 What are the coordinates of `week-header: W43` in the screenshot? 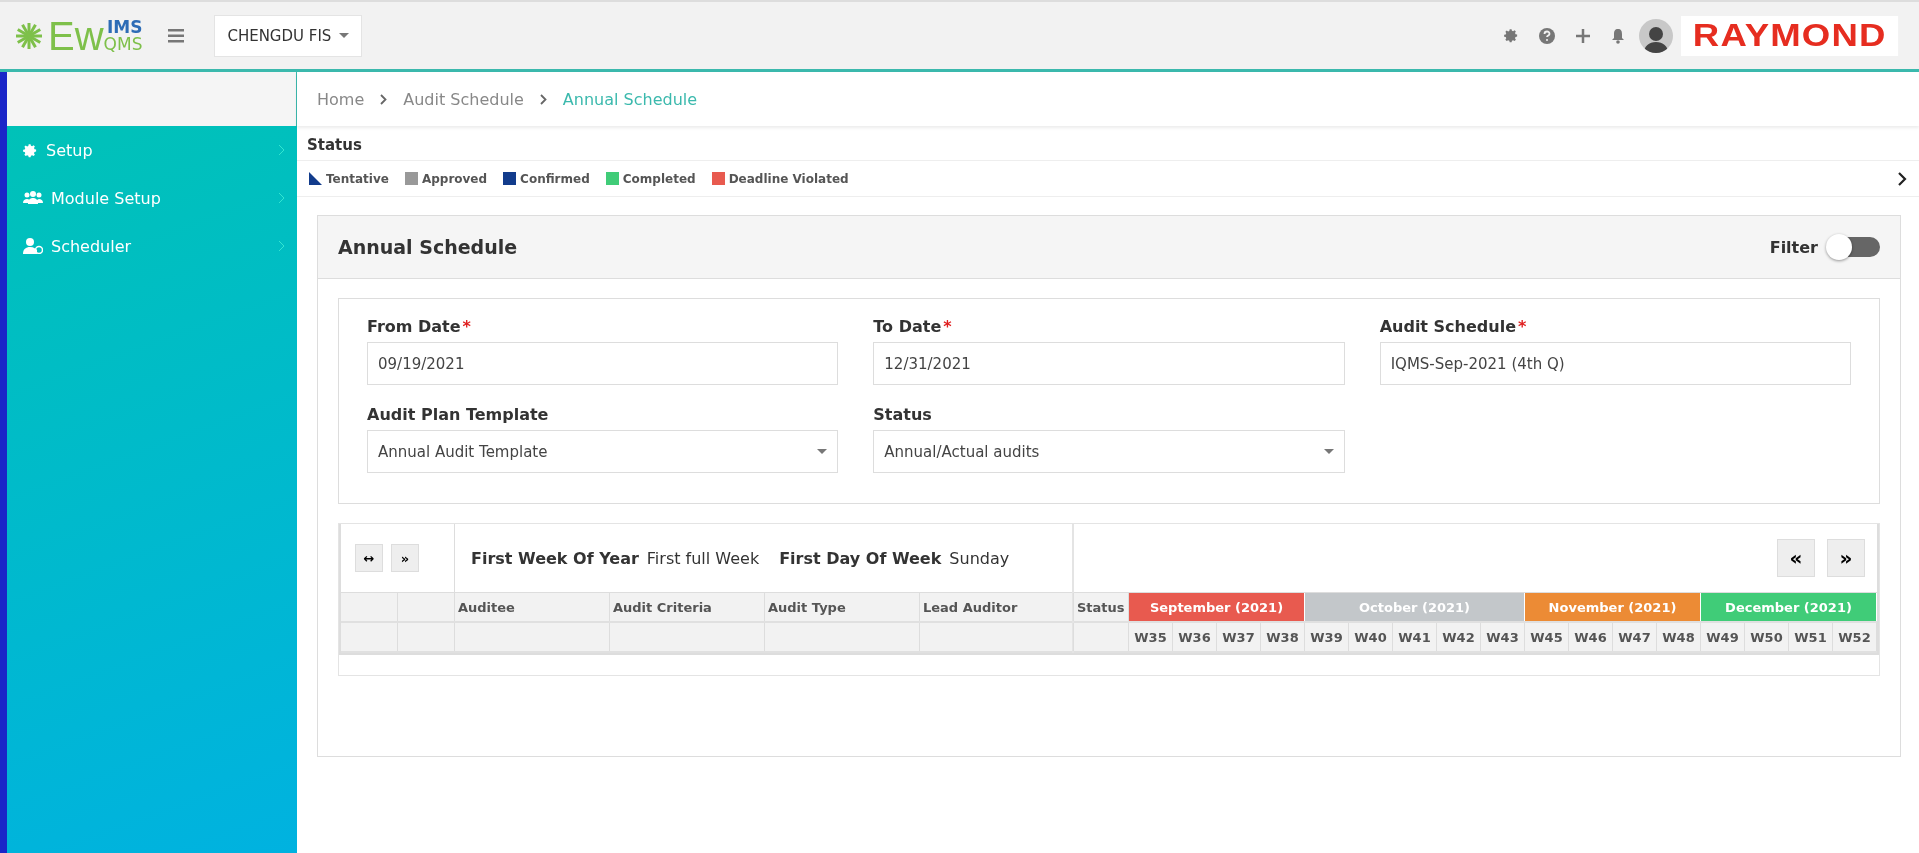 It's located at (1503, 637).